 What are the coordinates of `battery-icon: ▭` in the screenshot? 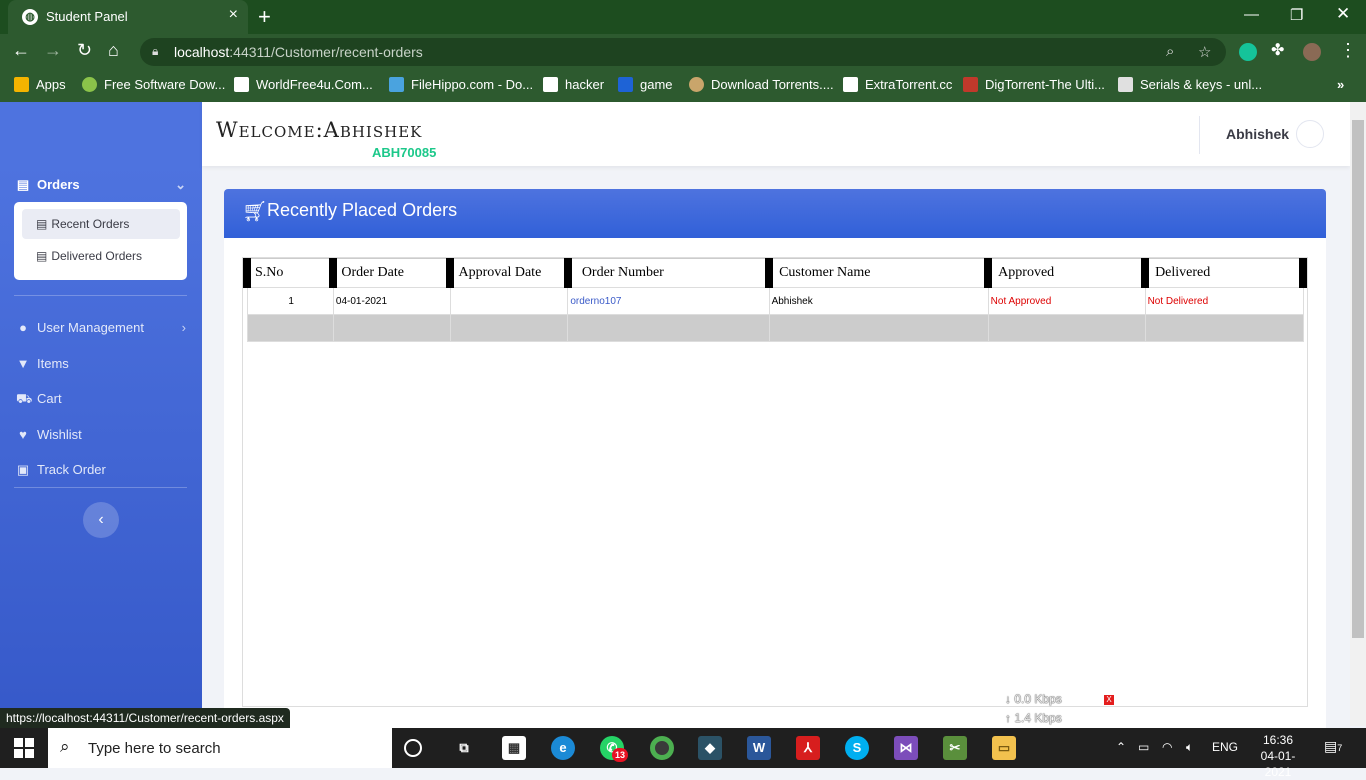 It's located at (1143, 747).